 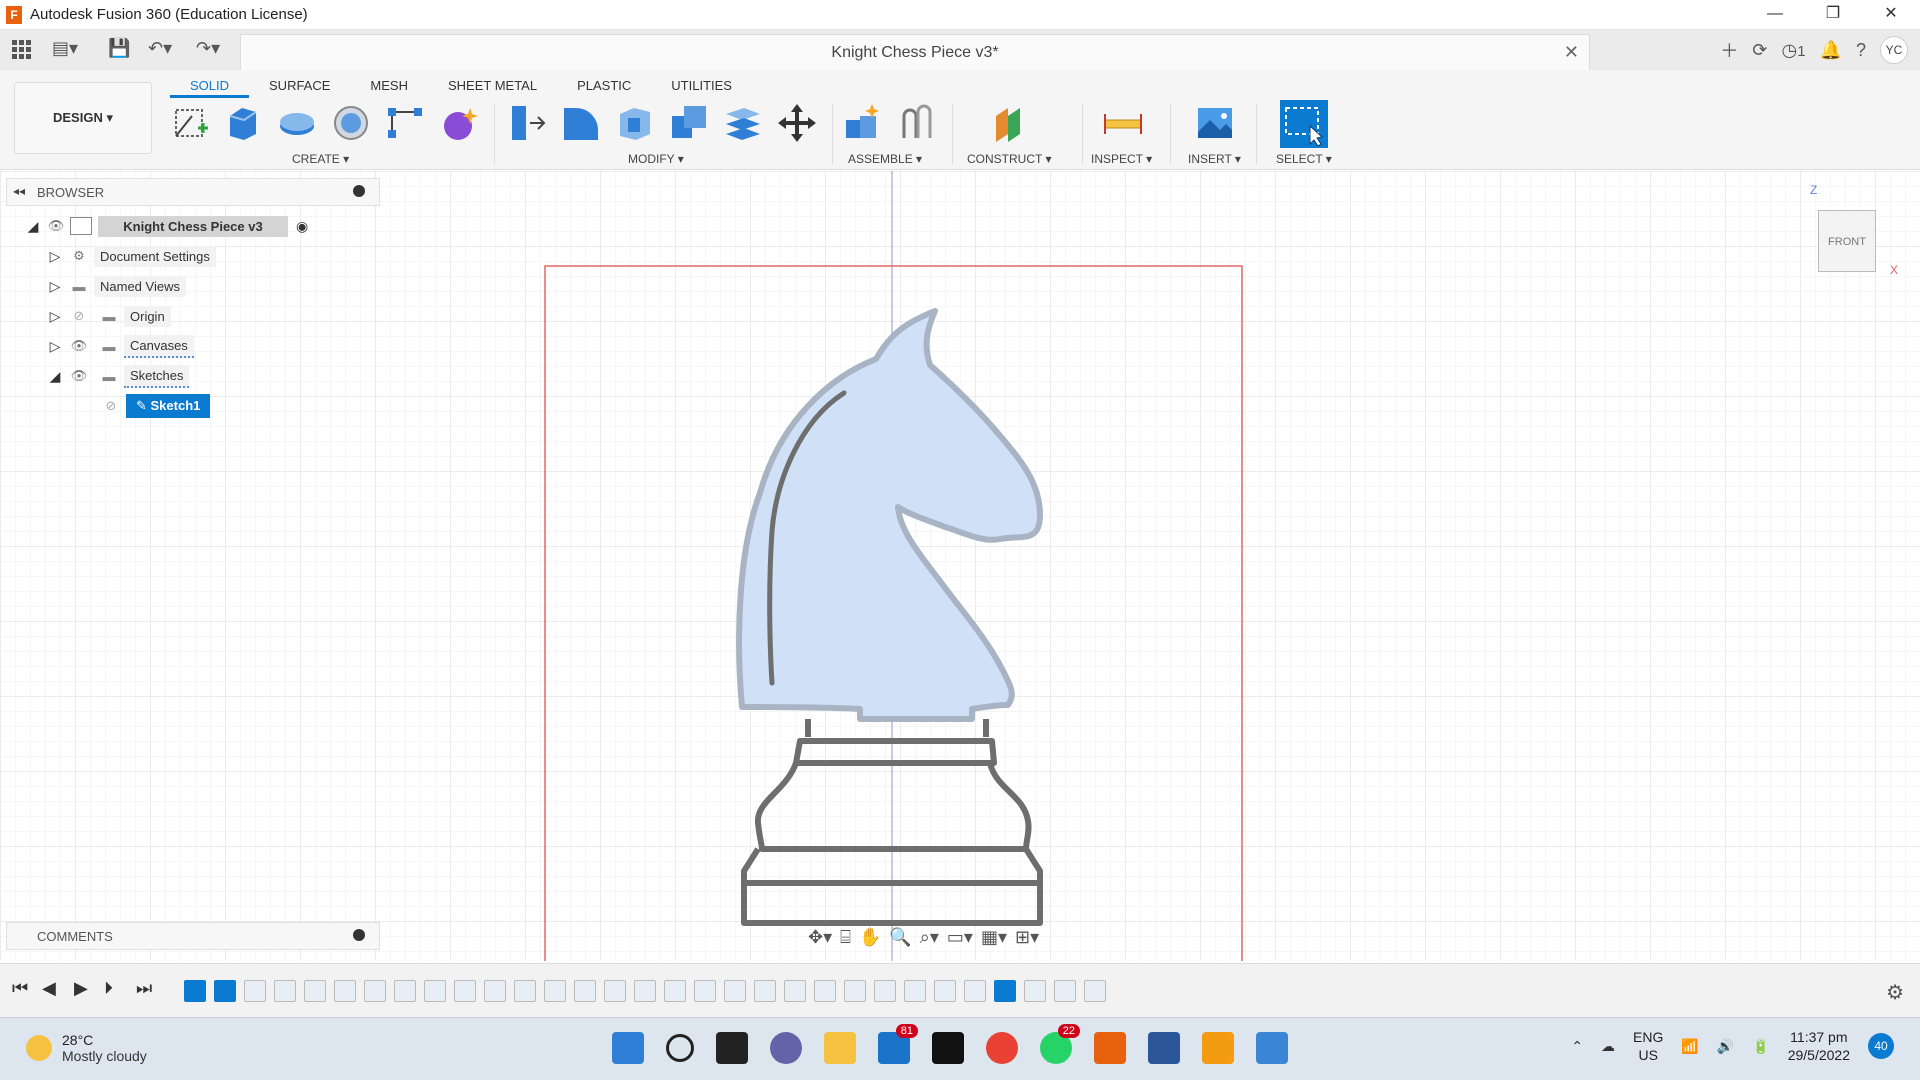 What do you see at coordinates (1729, 50) in the screenshot?
I see `new-tab-icon: ＋` at bounding box center [1729, 50].